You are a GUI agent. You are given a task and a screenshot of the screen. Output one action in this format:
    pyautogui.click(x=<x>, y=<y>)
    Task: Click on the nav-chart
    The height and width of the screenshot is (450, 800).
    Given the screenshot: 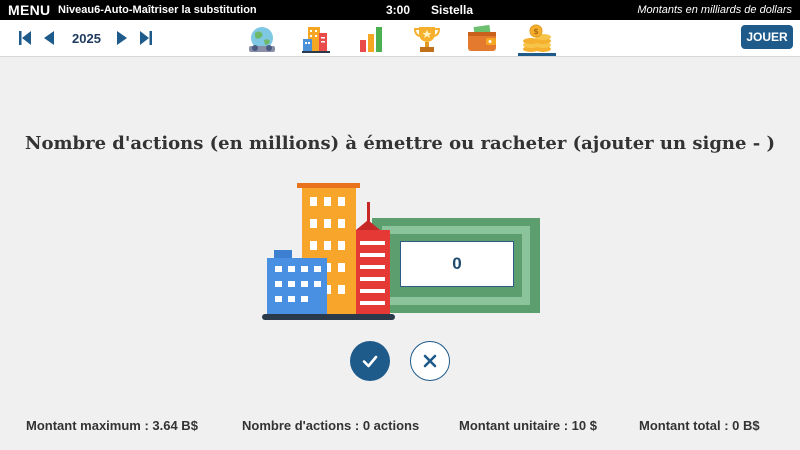 What is the action you would take?
    pyautogui.click(x=371, y=38)
    